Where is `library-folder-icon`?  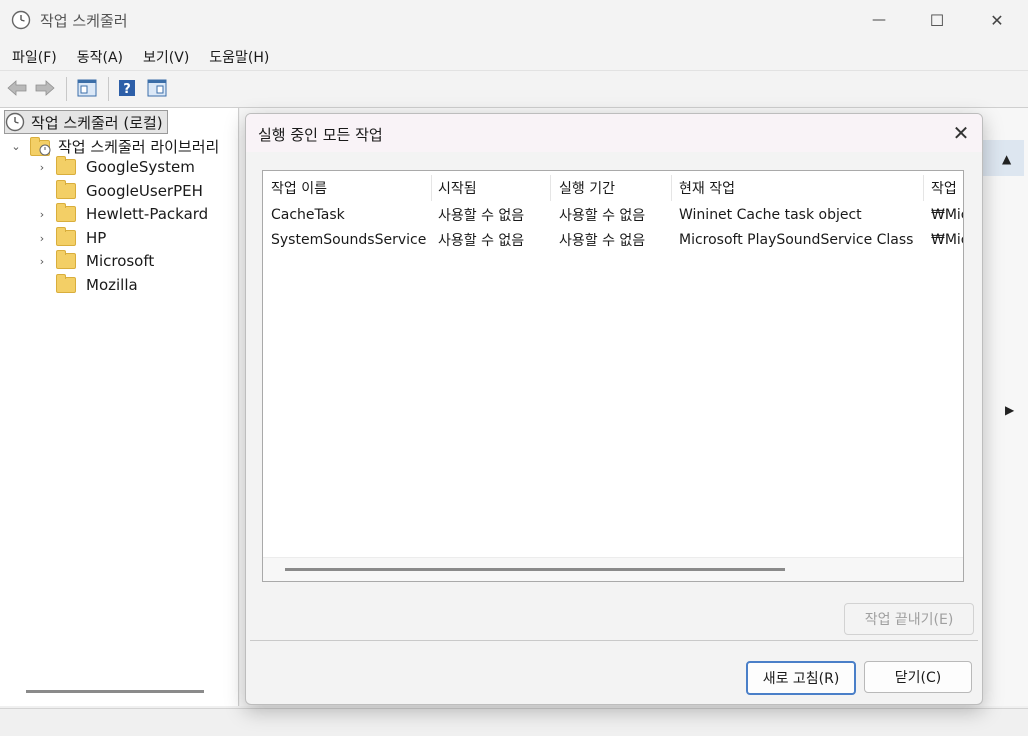
library-folder-icon is located at coordinates (41, 146).